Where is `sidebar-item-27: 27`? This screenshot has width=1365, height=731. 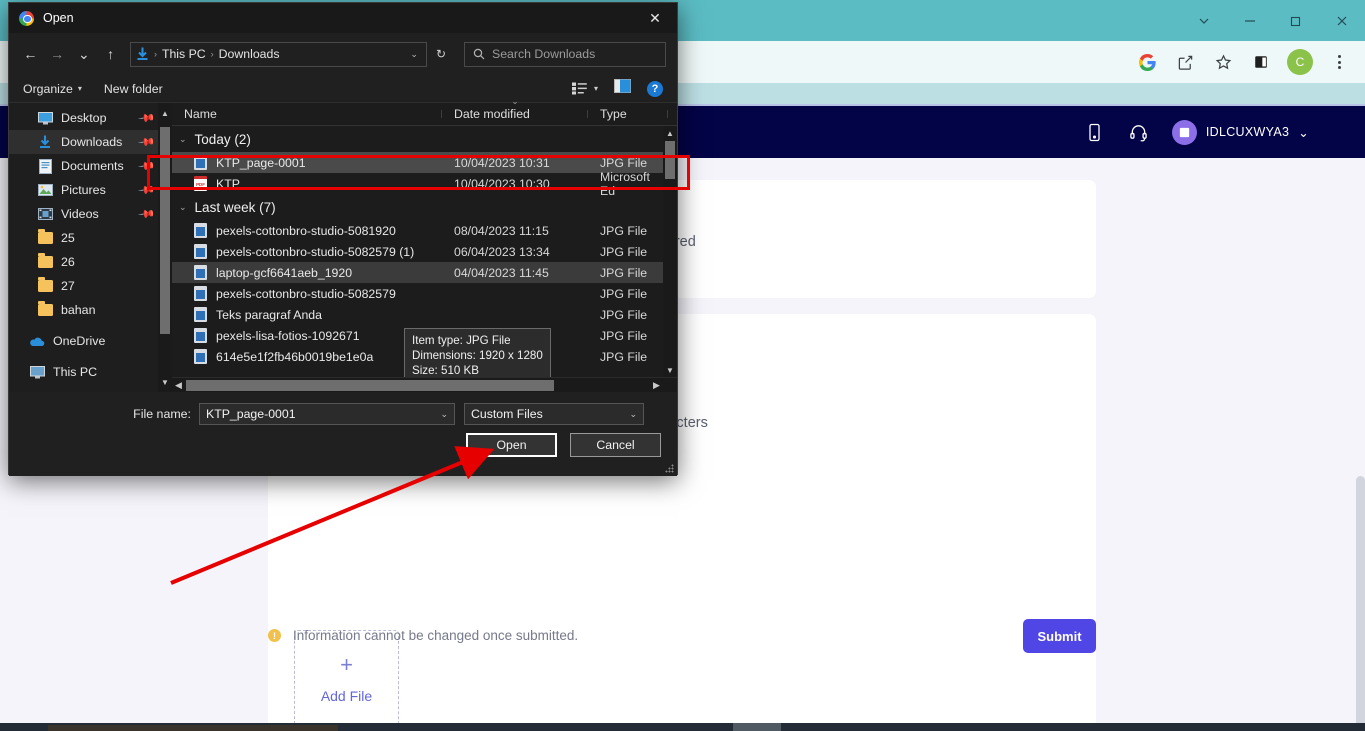
sidebar-item-27: 27 is located at coordinates (90, 286).